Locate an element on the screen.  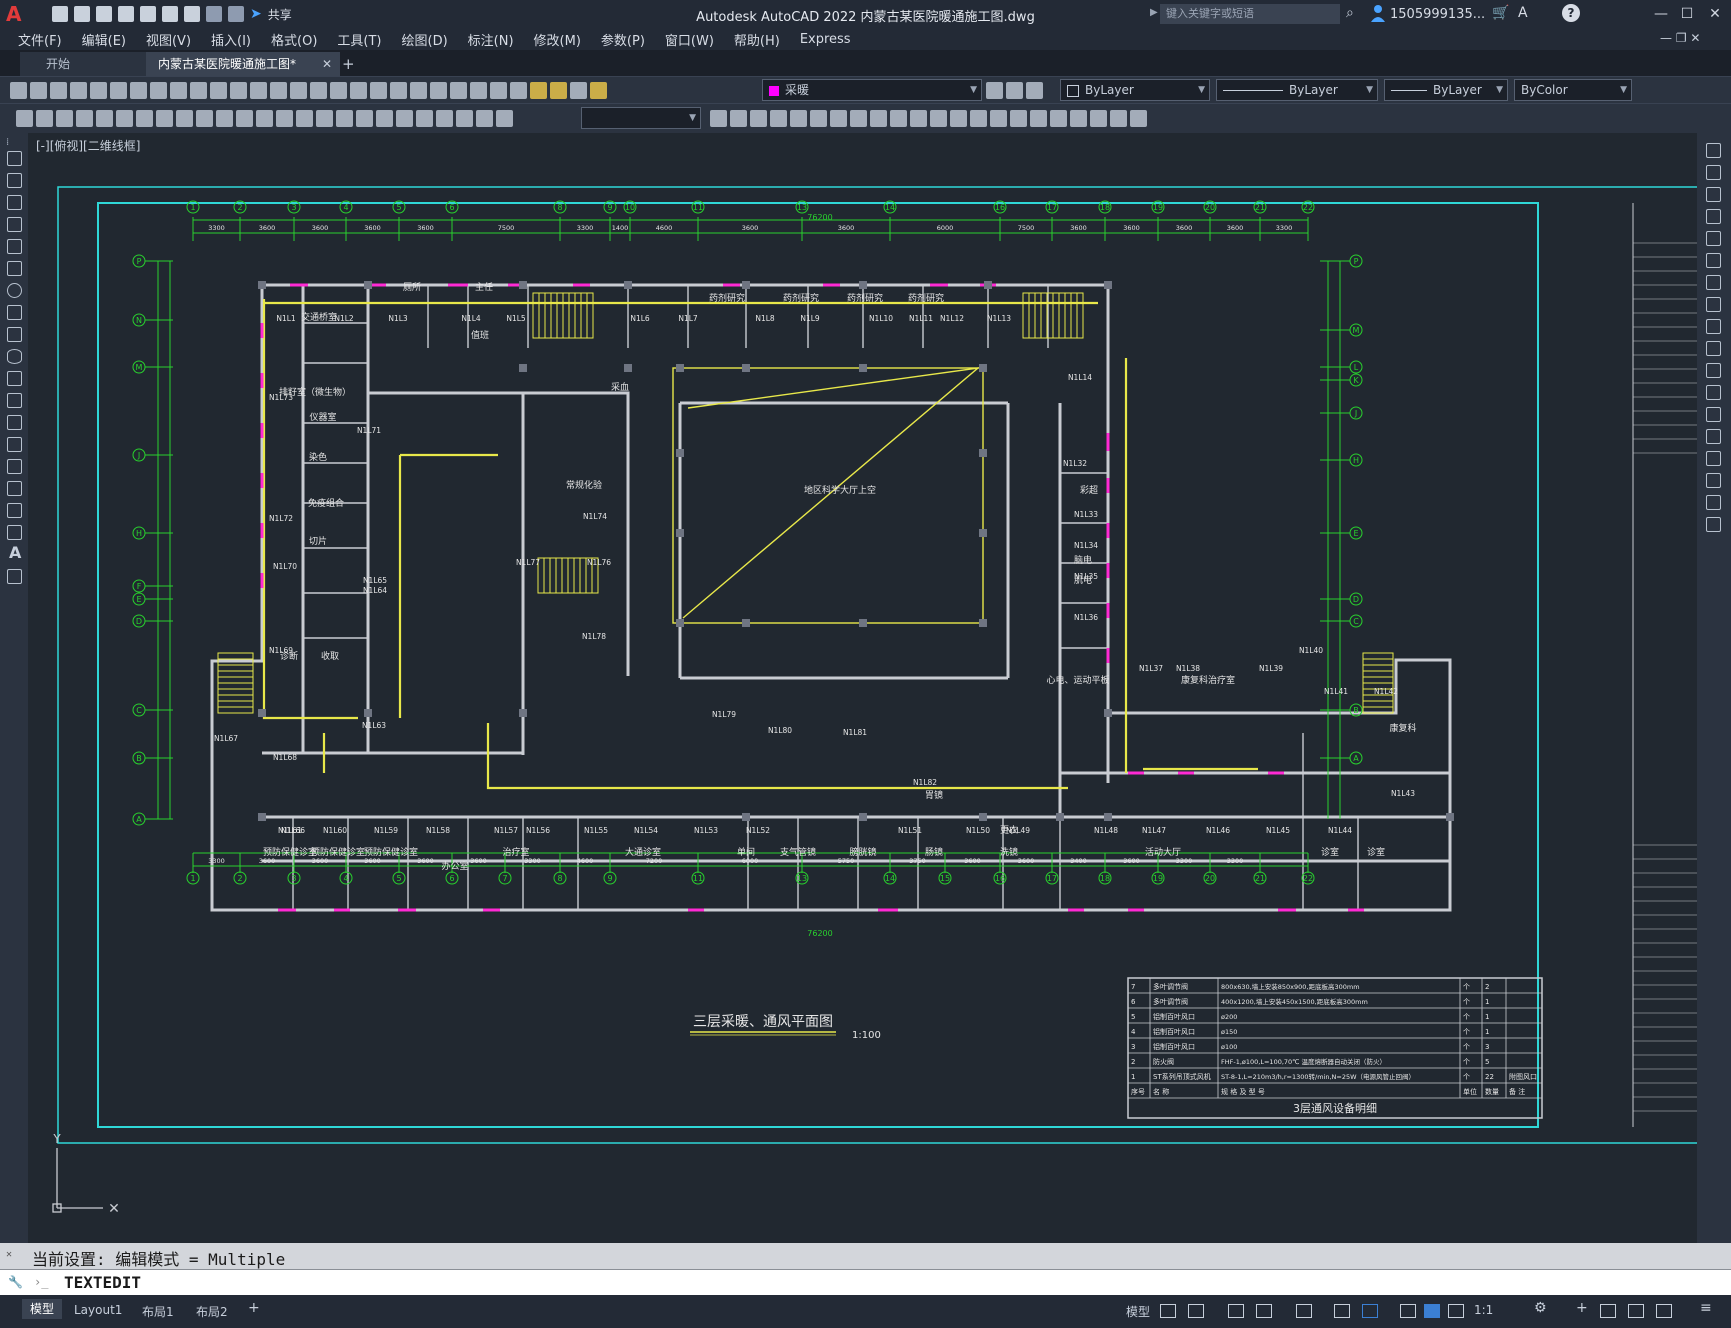
layer-dropdown: 采暖 ▼ is located at coordinates (872, 90).